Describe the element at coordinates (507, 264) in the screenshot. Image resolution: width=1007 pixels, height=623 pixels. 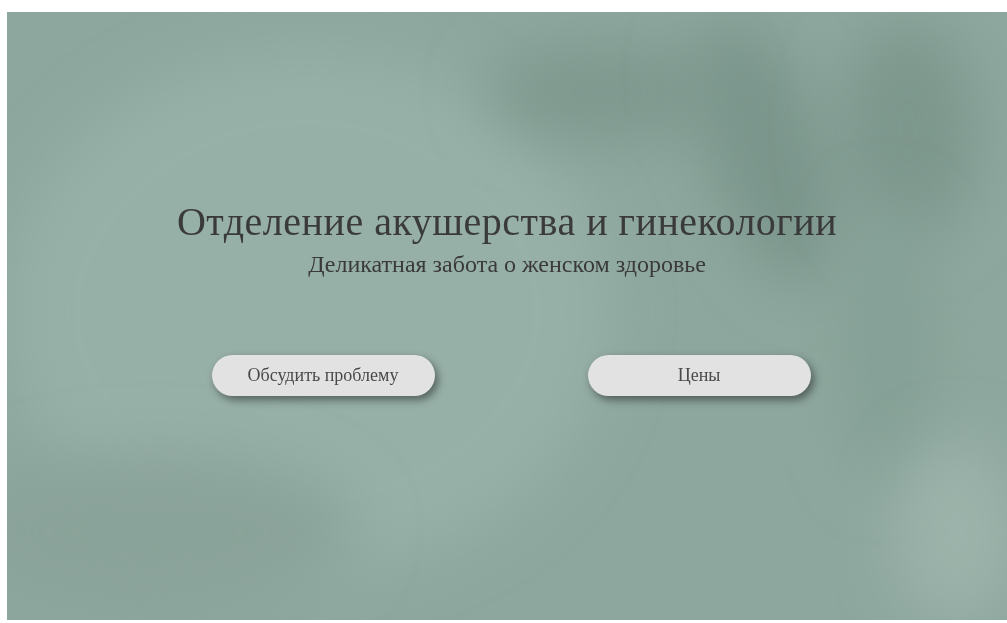
I see `hero-subtitle: Деликатная забота о женском здоровье` at that location.